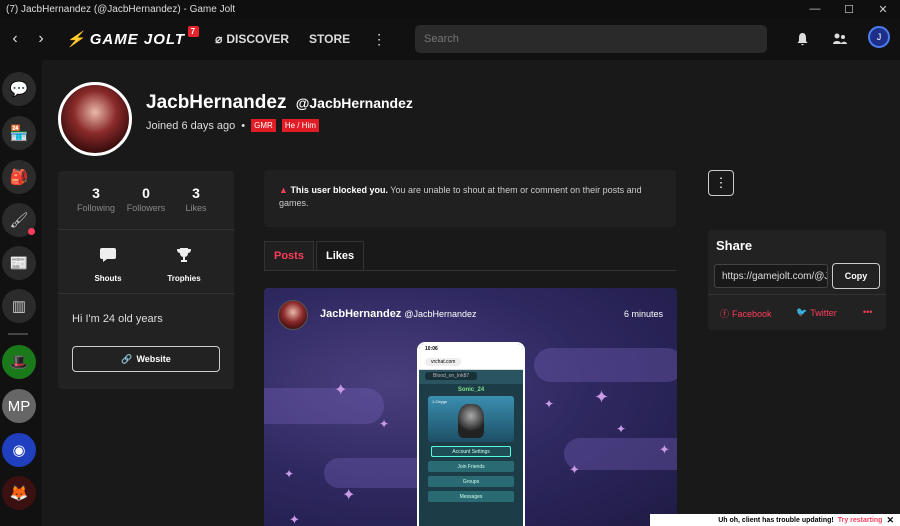 The height and width of the screenshot is (526, 900). Describe the element at coordinates (146, 293) in the screenshot. I see `bio-divider` at that location.